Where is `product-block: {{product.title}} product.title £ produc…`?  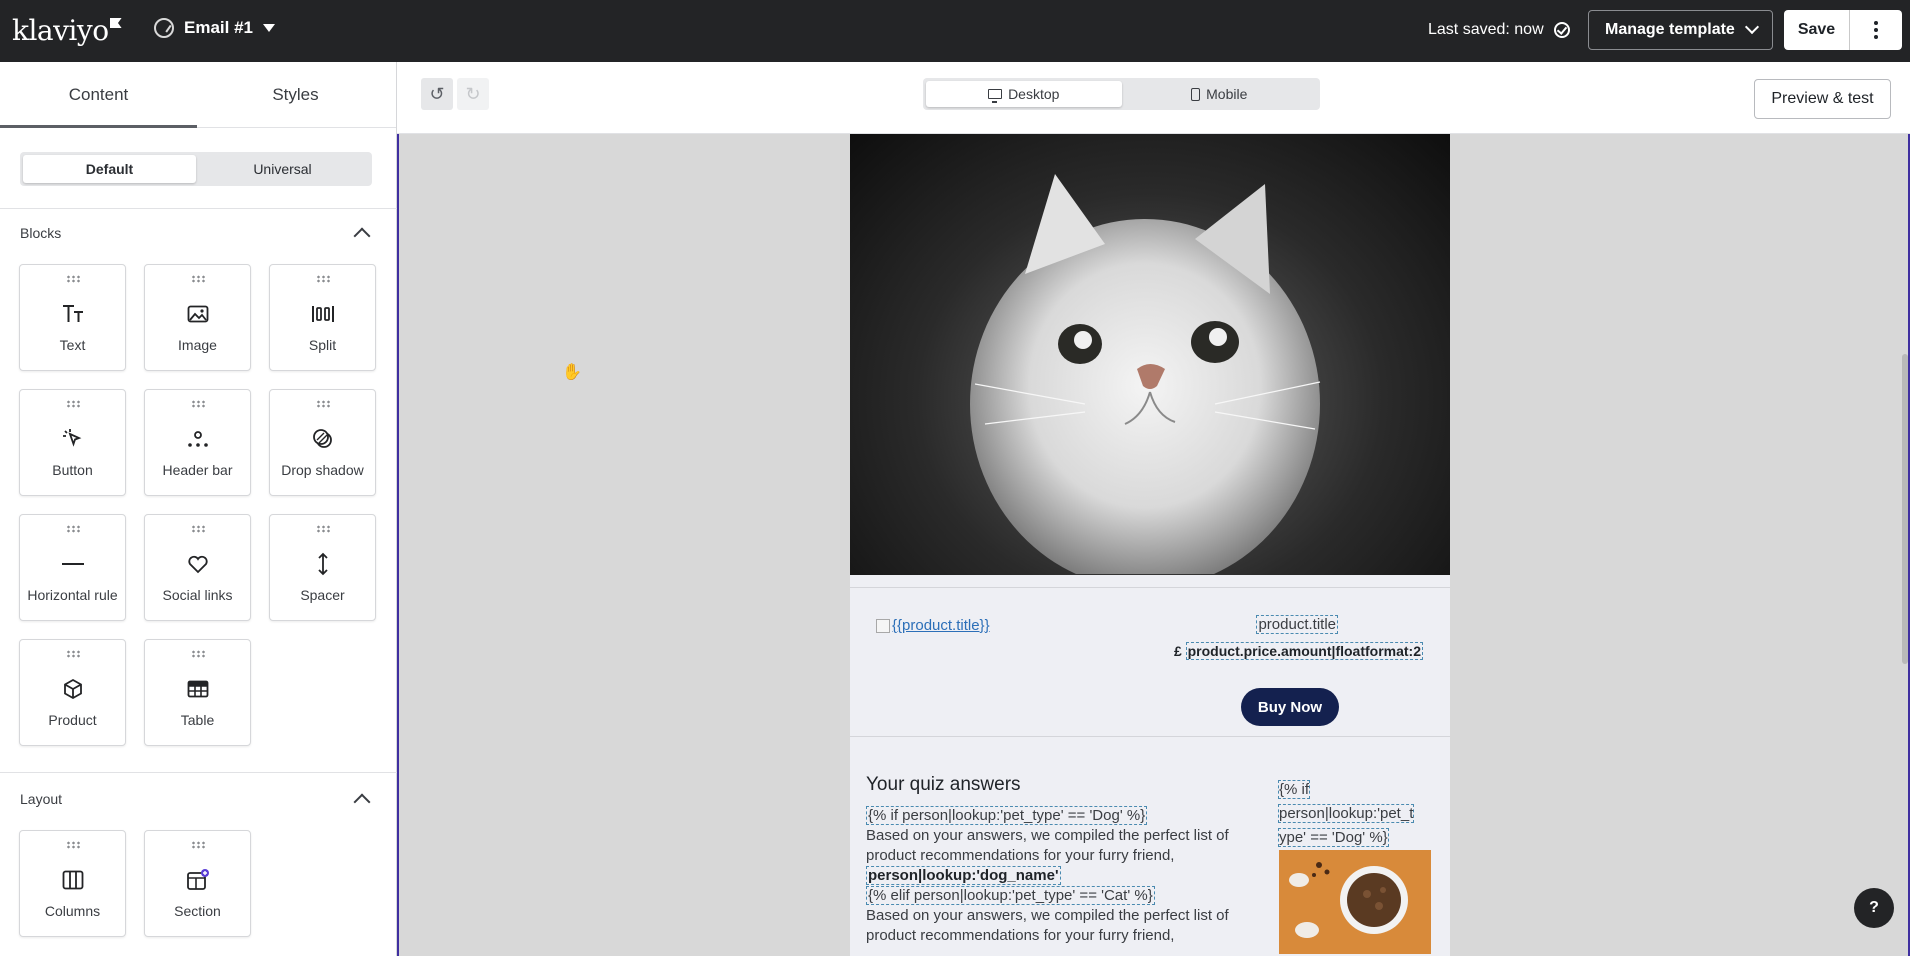
product-block: {{product.title}} product.title £ produc… is located at coordinates (1150, 662).